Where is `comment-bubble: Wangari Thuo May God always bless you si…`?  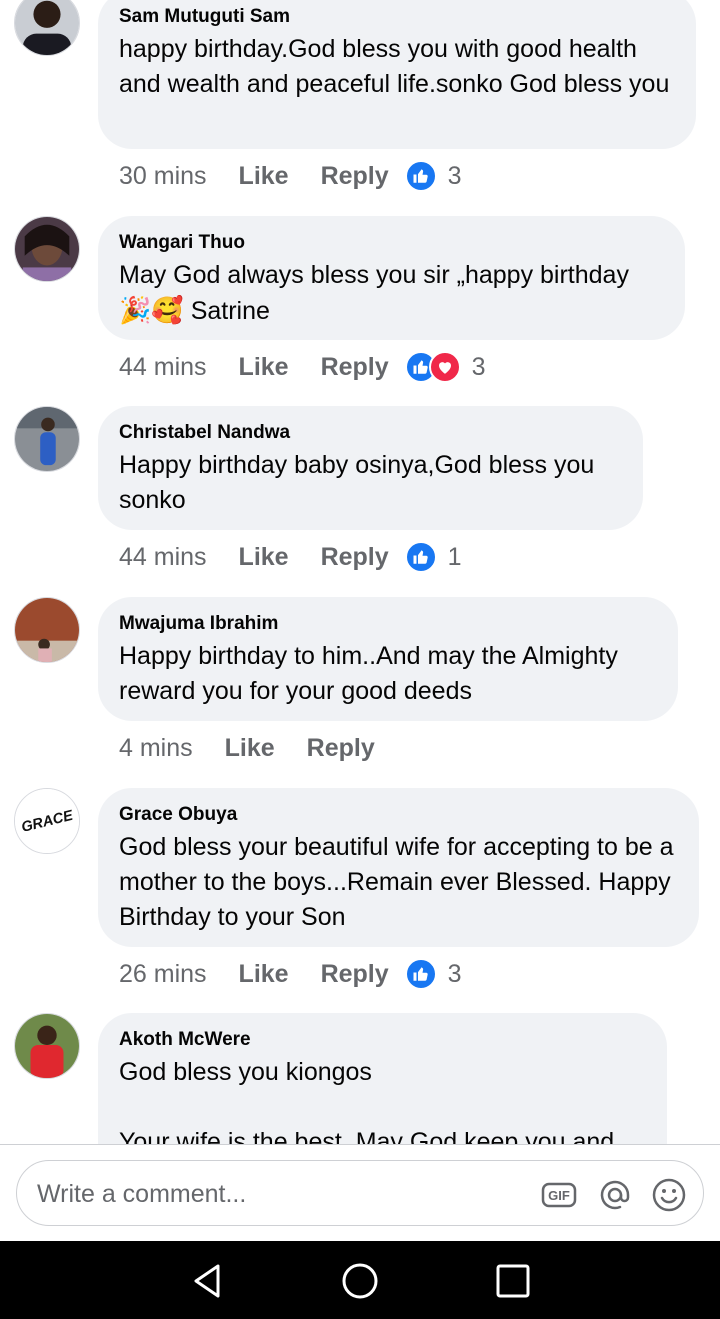 comment-bubble: Wangari Thuo May God always bless you si… is located at coordinates (391, 278).